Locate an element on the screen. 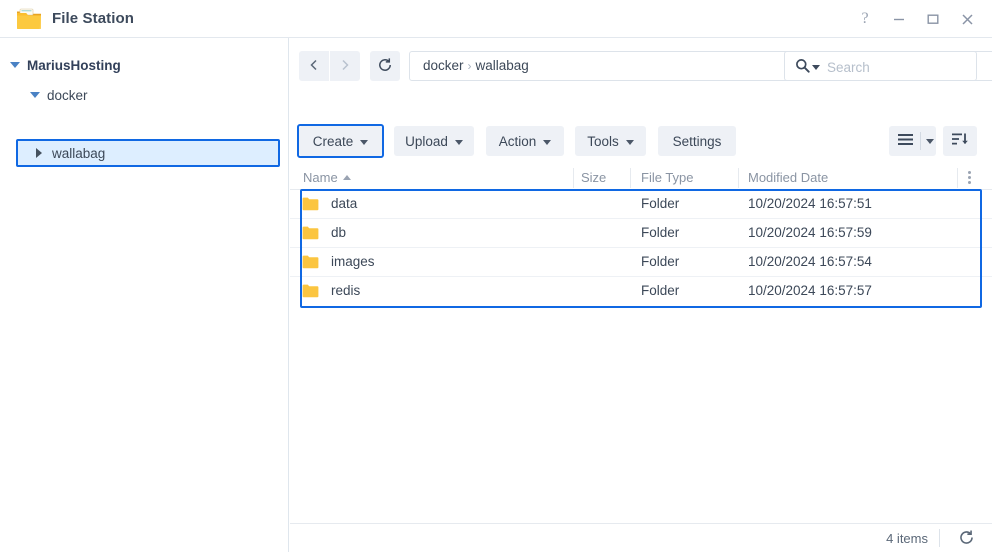 Image resolution: width=992 pixels, height=552 pixels. breadcrumb-segment-wallabag: wallabag is located at coordinates (502, 65).